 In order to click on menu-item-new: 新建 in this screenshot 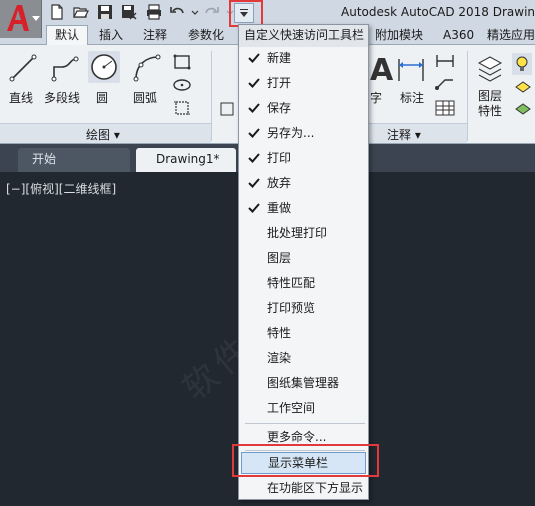, I will do `click(303, 58)`.